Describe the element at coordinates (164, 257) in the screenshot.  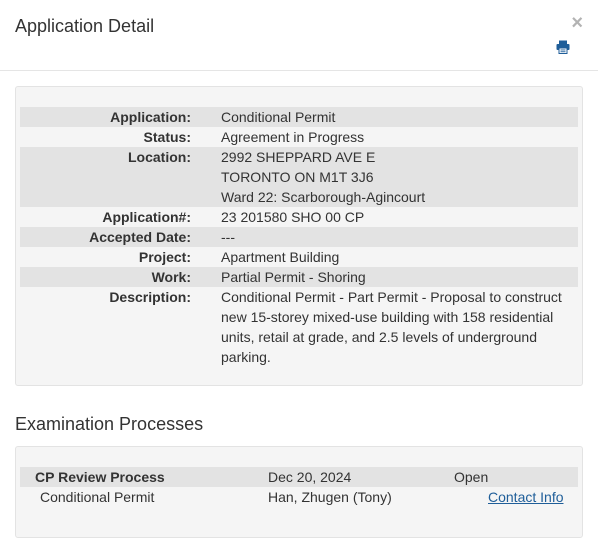
I see `detail-label: Project:` at that location.